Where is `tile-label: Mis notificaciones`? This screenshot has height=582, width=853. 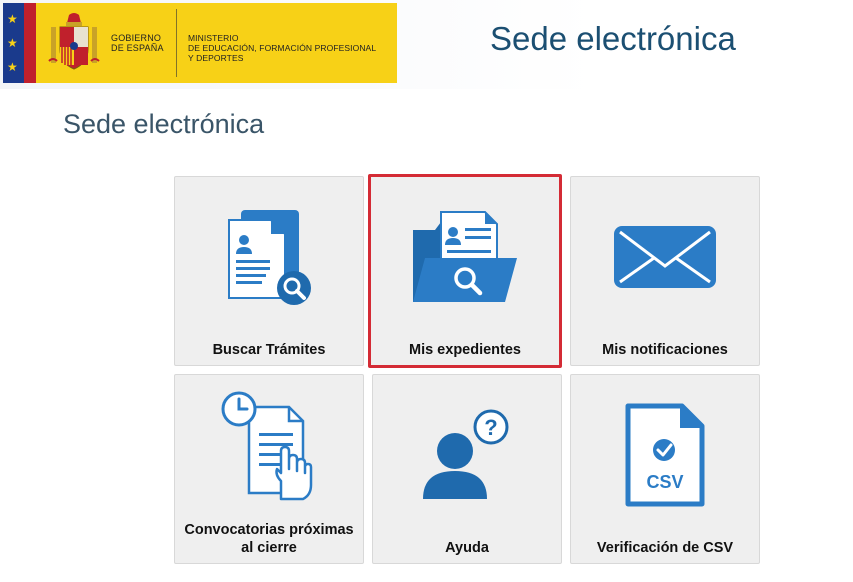
tile-label: Mis notificaciones is located at coordinates (665, 350).